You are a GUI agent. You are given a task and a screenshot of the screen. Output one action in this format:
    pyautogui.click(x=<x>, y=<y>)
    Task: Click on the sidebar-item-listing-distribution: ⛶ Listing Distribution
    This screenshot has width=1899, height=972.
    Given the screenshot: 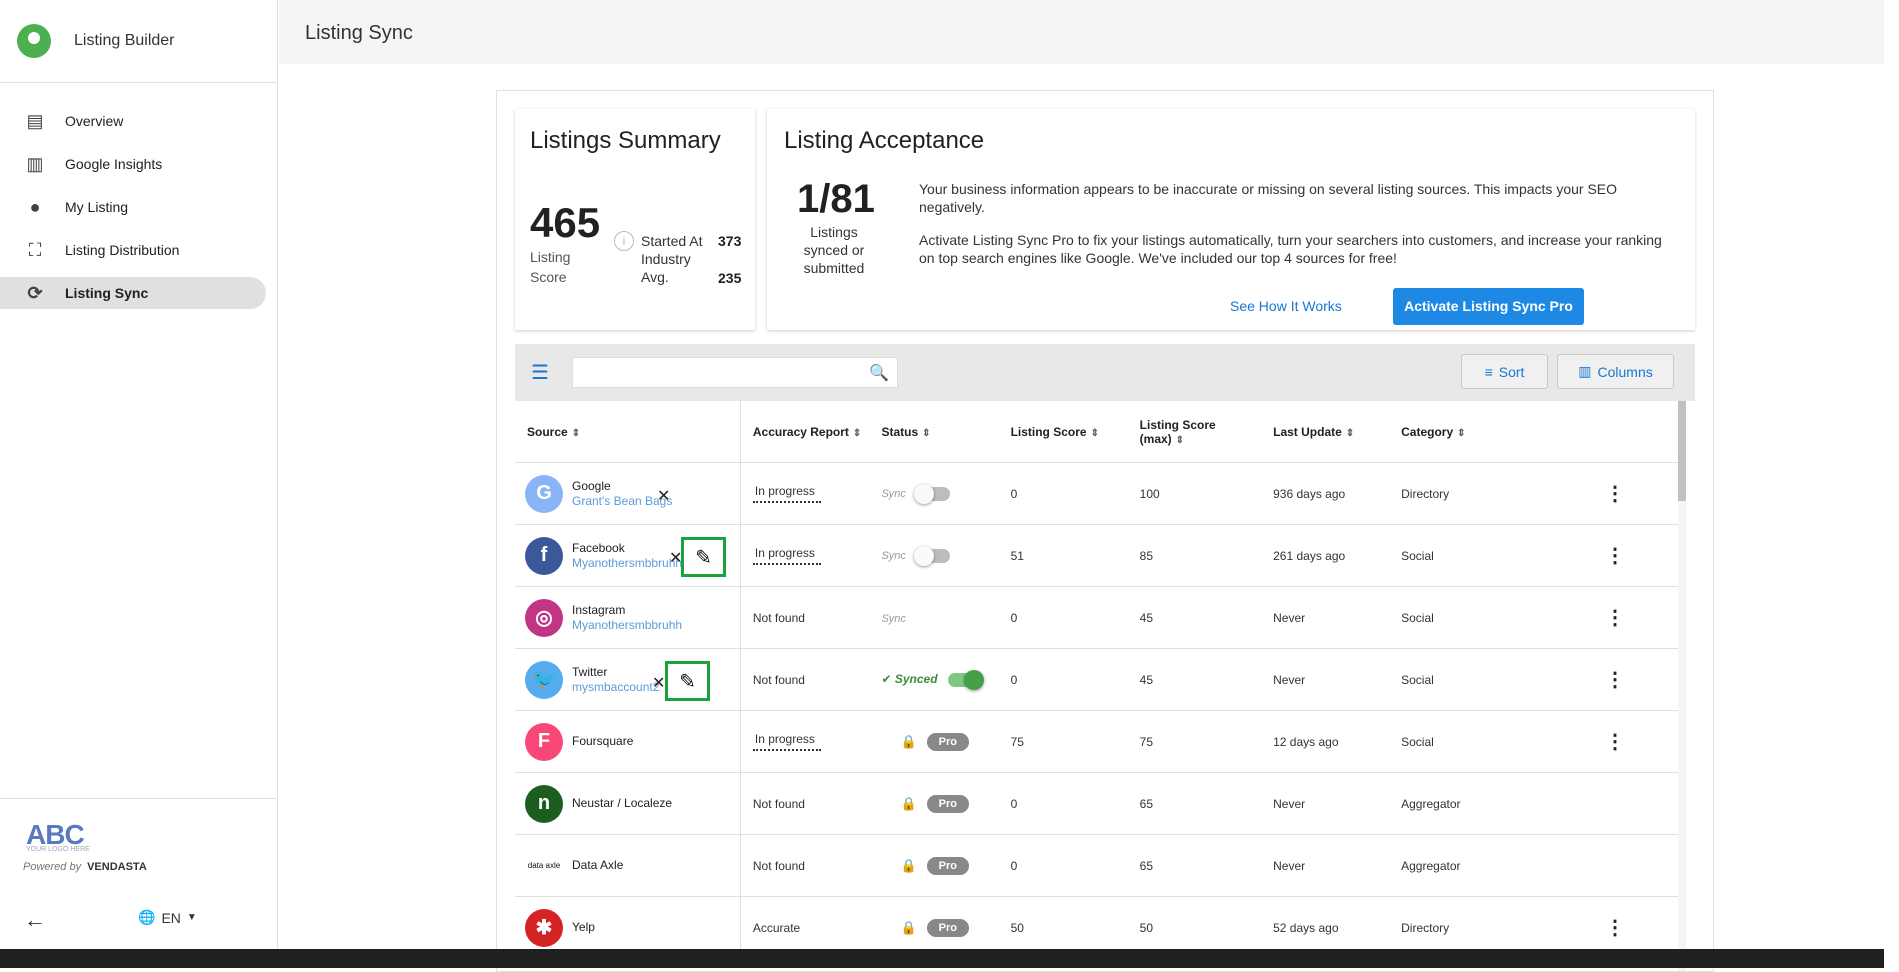 What is the action you would take?
    pyautogui.click(x=133, y=250)
    